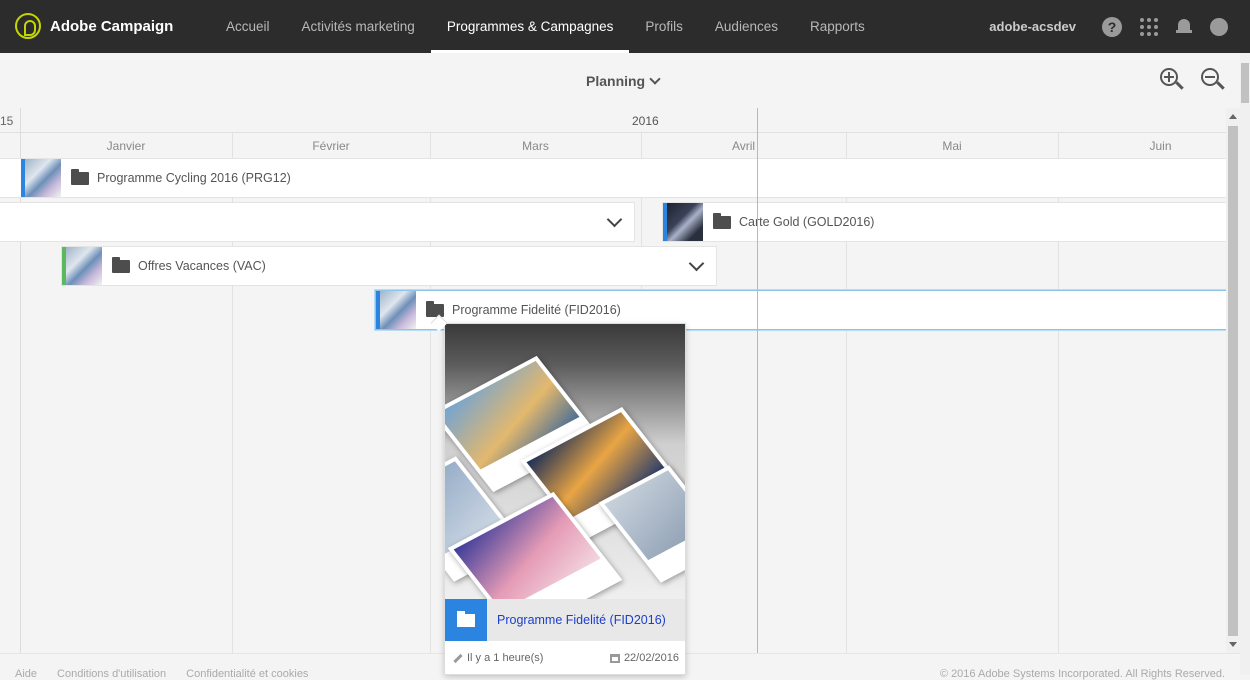  Describe the element at coordinates (616, 81) in the screenshot. I see `view-selector-label: Planning` at that location.